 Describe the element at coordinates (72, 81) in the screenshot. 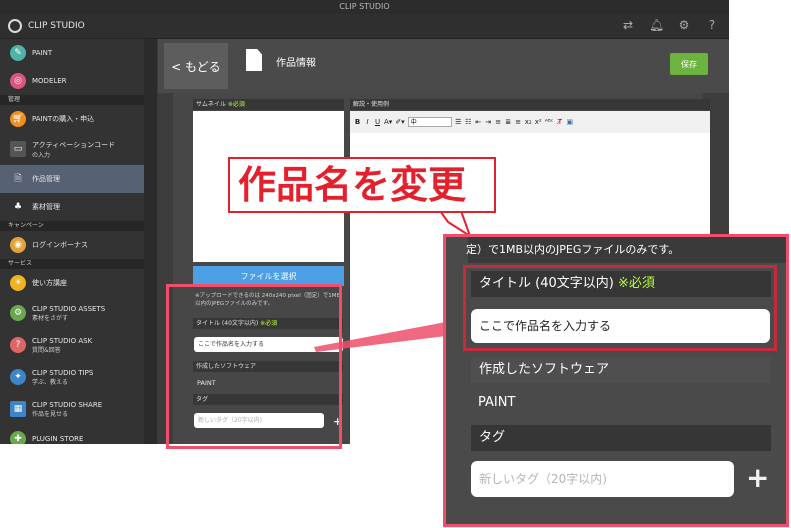

I see `sidebar-item-modeler: ◎ MODELER` at that location.